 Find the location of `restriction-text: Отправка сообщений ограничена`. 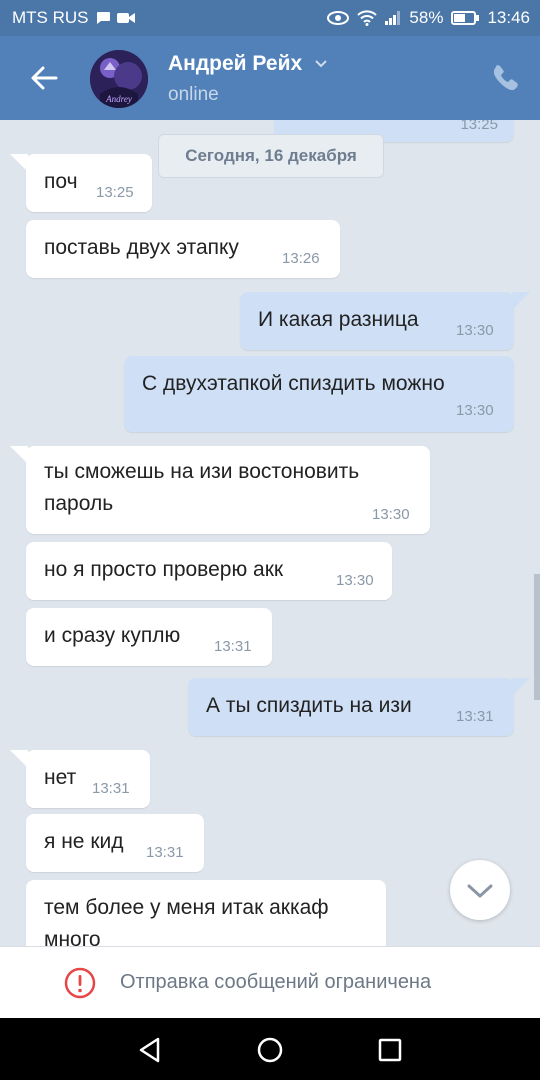

restriction-text: Отправка сообщений ограничена is located at coordinates (276, 982).